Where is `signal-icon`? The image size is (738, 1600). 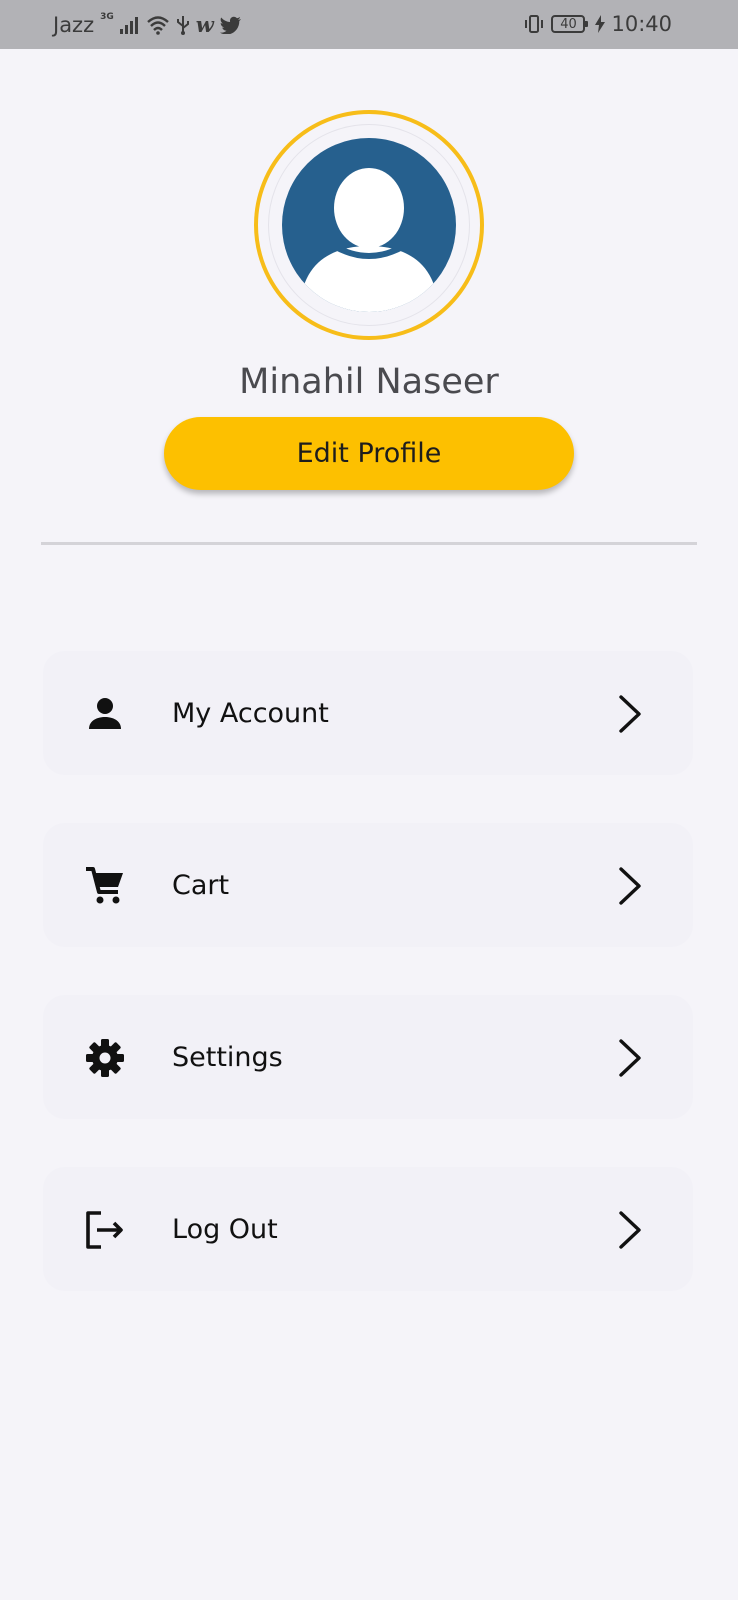 signal-icon is located at coordinates (129, 25).